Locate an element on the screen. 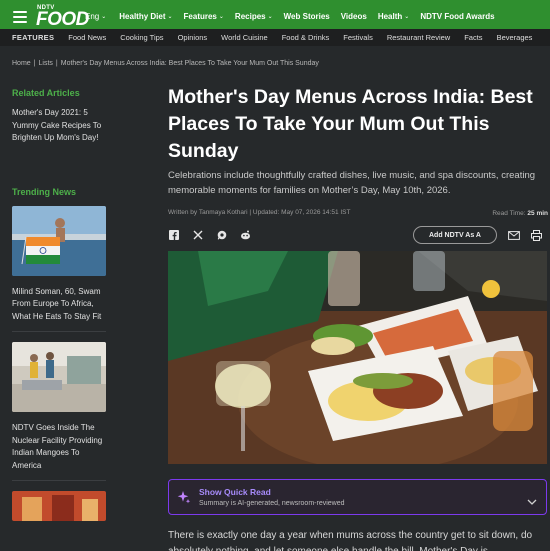  subnav-item-restaurant-review: Restaurant Review is located at coordinates (418, 37).